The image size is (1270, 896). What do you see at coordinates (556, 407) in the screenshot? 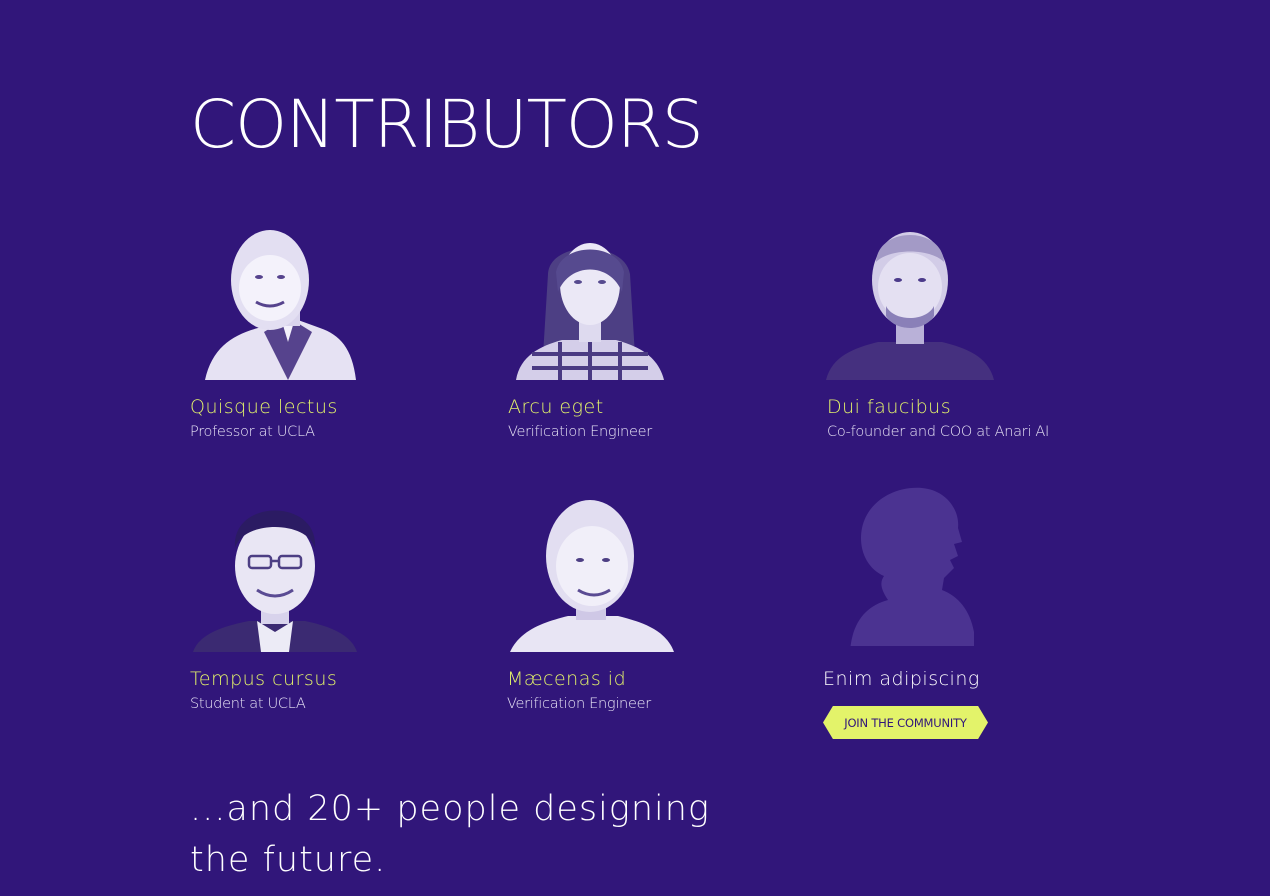
I see `contributor-name: Arcu eget` at bounding box center [556, 407].